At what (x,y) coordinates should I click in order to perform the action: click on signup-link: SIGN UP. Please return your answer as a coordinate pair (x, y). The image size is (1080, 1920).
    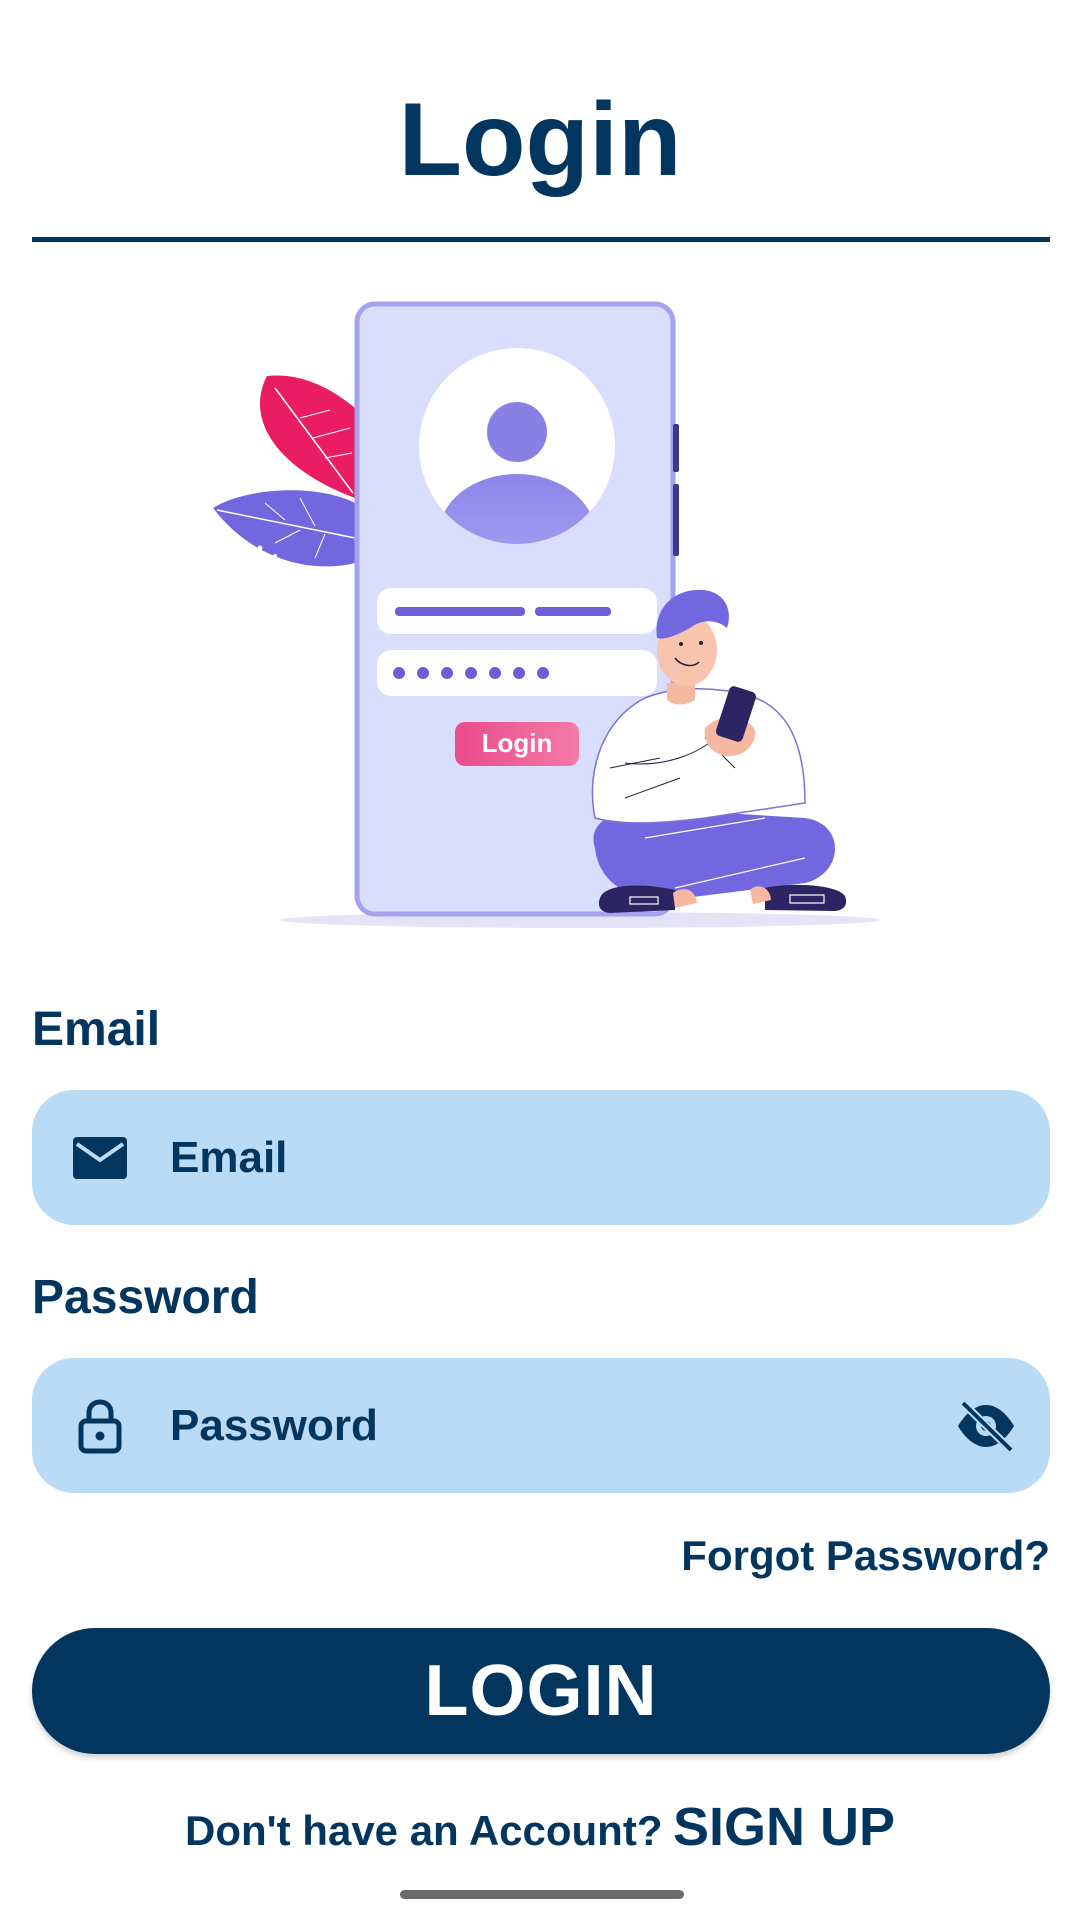
    Looking at the image, I should click on (784, 1827).